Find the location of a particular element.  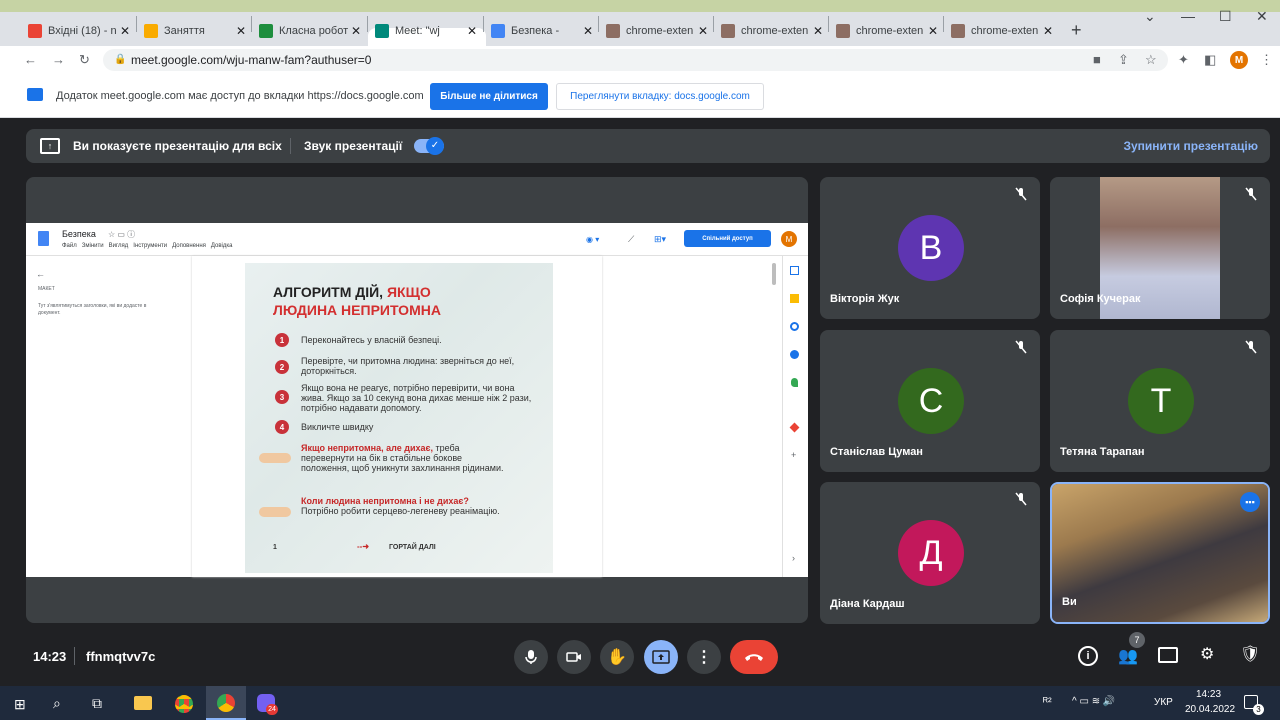

more-options-button: ⋮ is located at coordinates (704, 657).